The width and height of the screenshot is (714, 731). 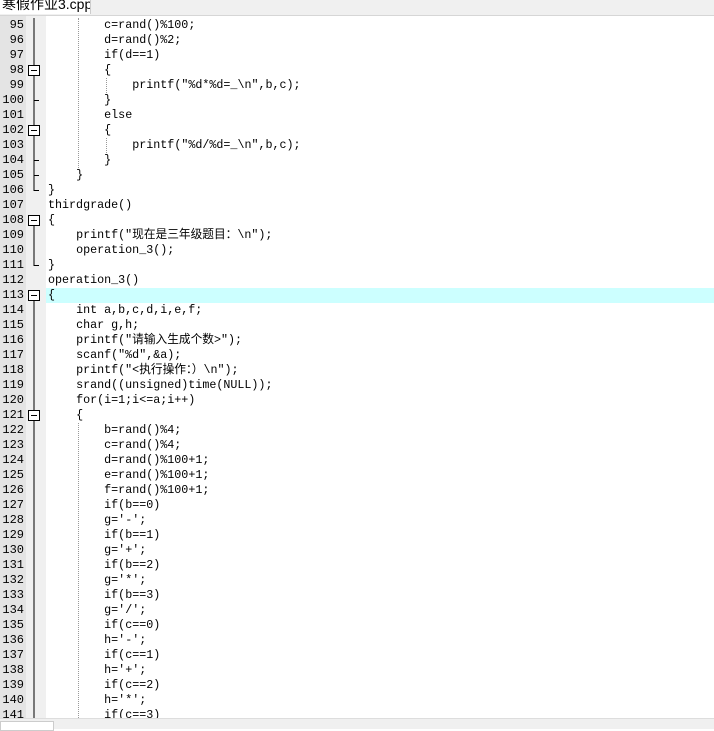 What do you see at coordinates (157, 490) in the screenshot?
I see `code-text: f=rand()%100+1;` at bounding box center [157, 490].